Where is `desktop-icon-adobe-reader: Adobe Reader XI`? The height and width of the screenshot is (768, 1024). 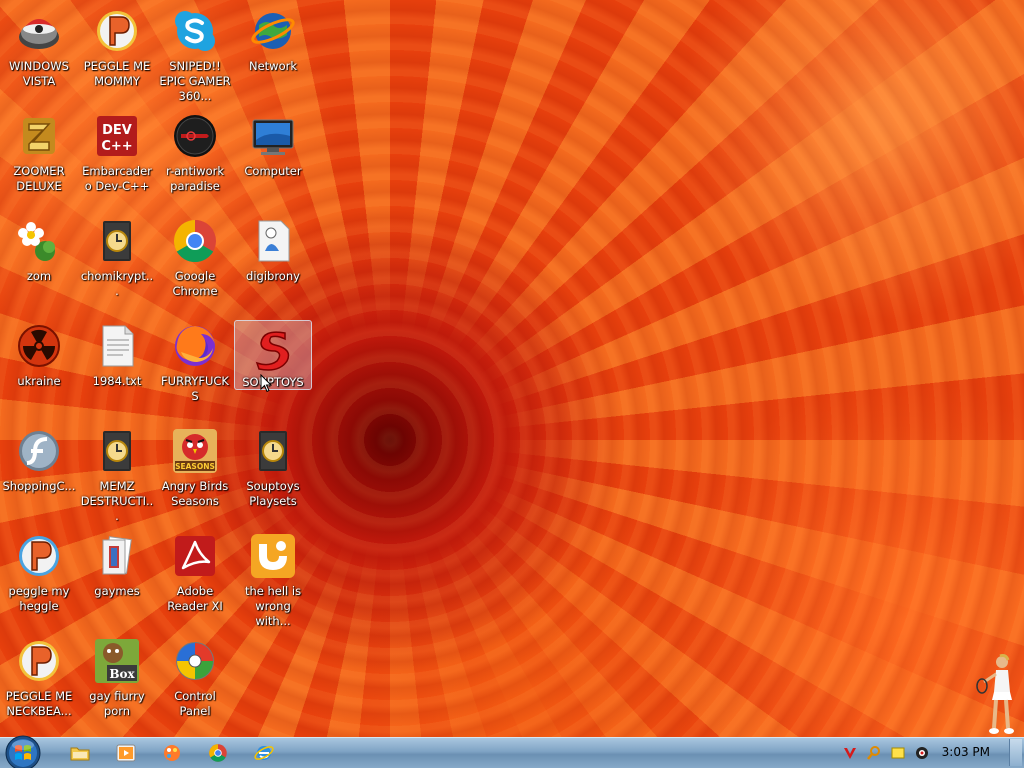
desktop-icon-adobe-reader: Adobe Reader XI is located at coordinates (195, 579).